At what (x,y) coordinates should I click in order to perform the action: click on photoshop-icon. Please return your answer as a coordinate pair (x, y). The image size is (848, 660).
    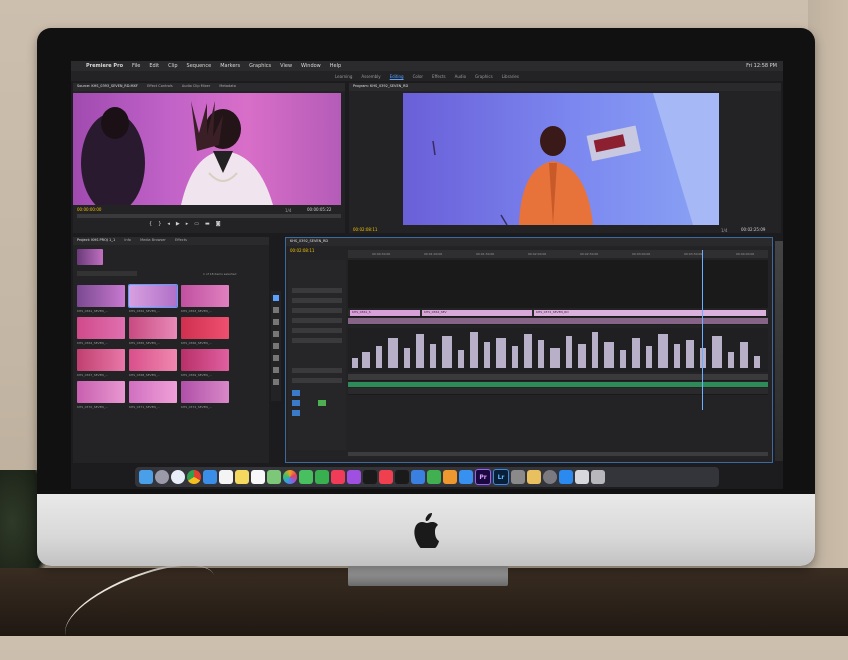
    Looking at the image, I should click on (518, 477).